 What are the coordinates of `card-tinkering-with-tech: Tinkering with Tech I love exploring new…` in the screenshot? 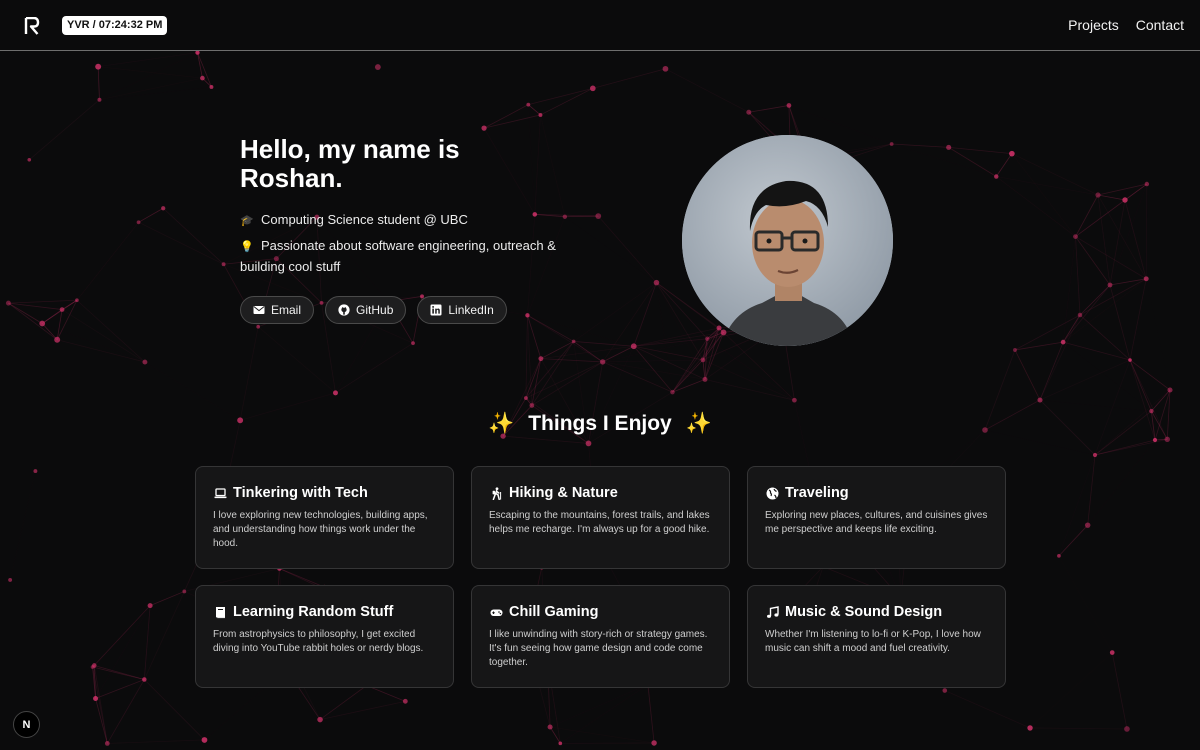 It's located at (324, 517).